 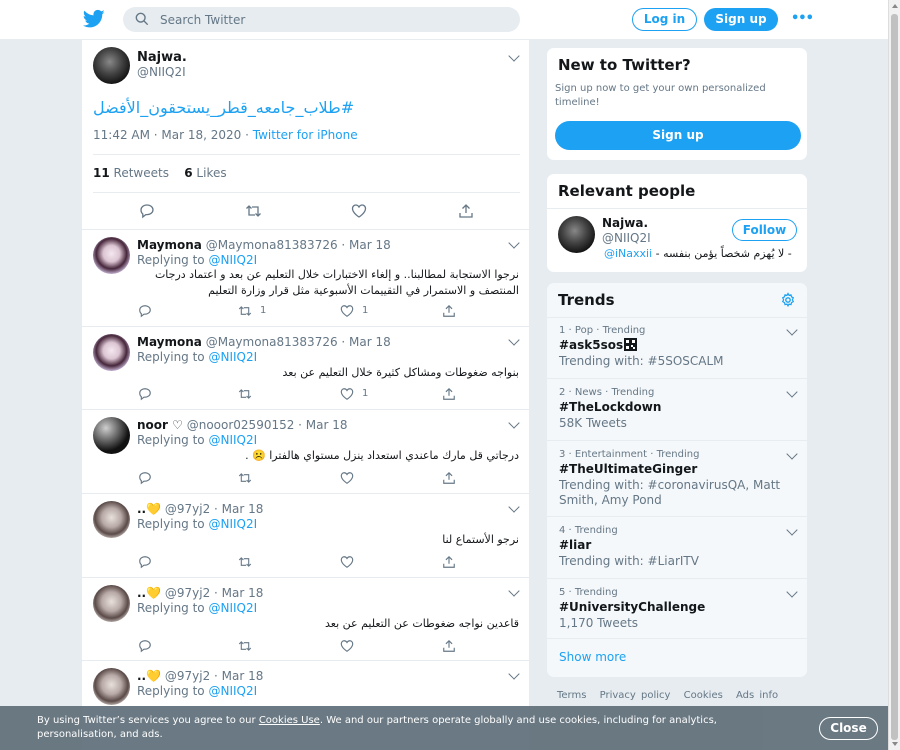 What do you see at coordinates (628, 253) in the screenshot?
I see `bio-link: @iNaxxii` at bounding box center [628, 253].